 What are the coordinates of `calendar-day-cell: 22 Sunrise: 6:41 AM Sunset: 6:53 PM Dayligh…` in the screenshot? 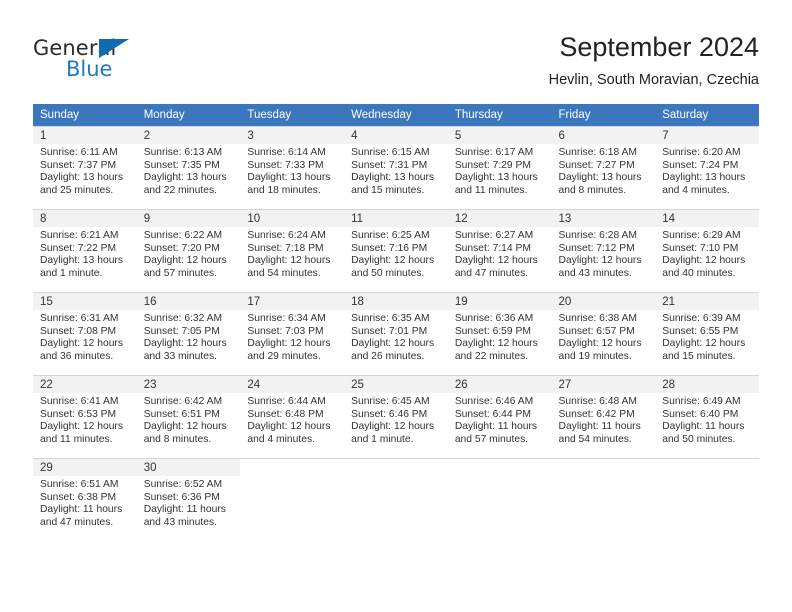 It's located at (85, 416).